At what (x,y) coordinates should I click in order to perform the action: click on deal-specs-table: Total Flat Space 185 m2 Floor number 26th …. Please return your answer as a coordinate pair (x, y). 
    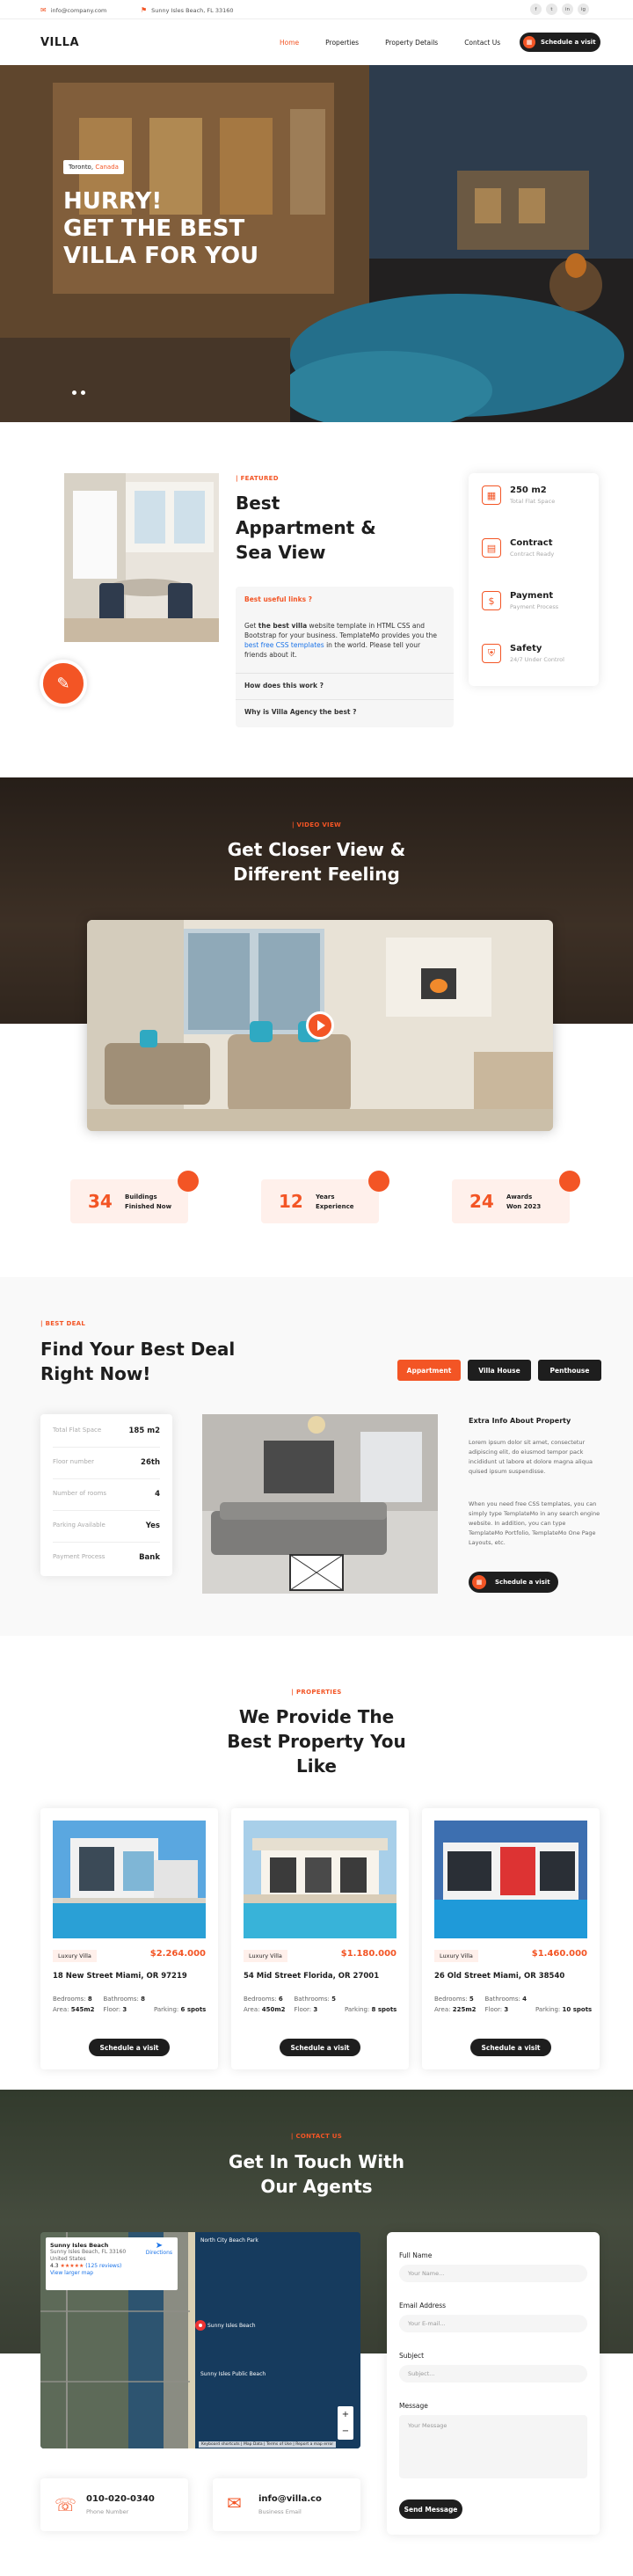
    Looking at the image, I should click on (106, 1495).